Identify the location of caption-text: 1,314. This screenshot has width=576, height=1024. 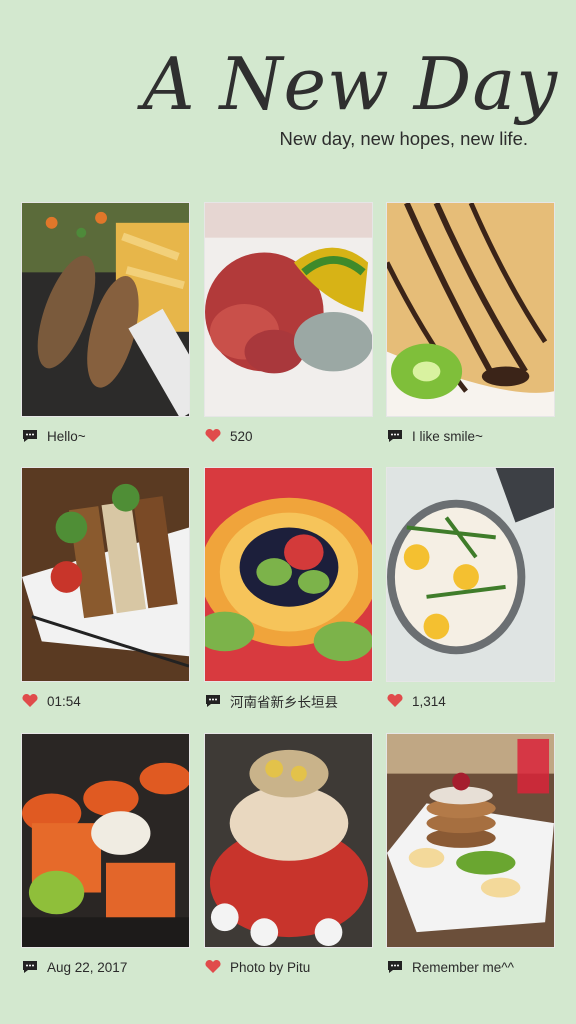
(429, 701).